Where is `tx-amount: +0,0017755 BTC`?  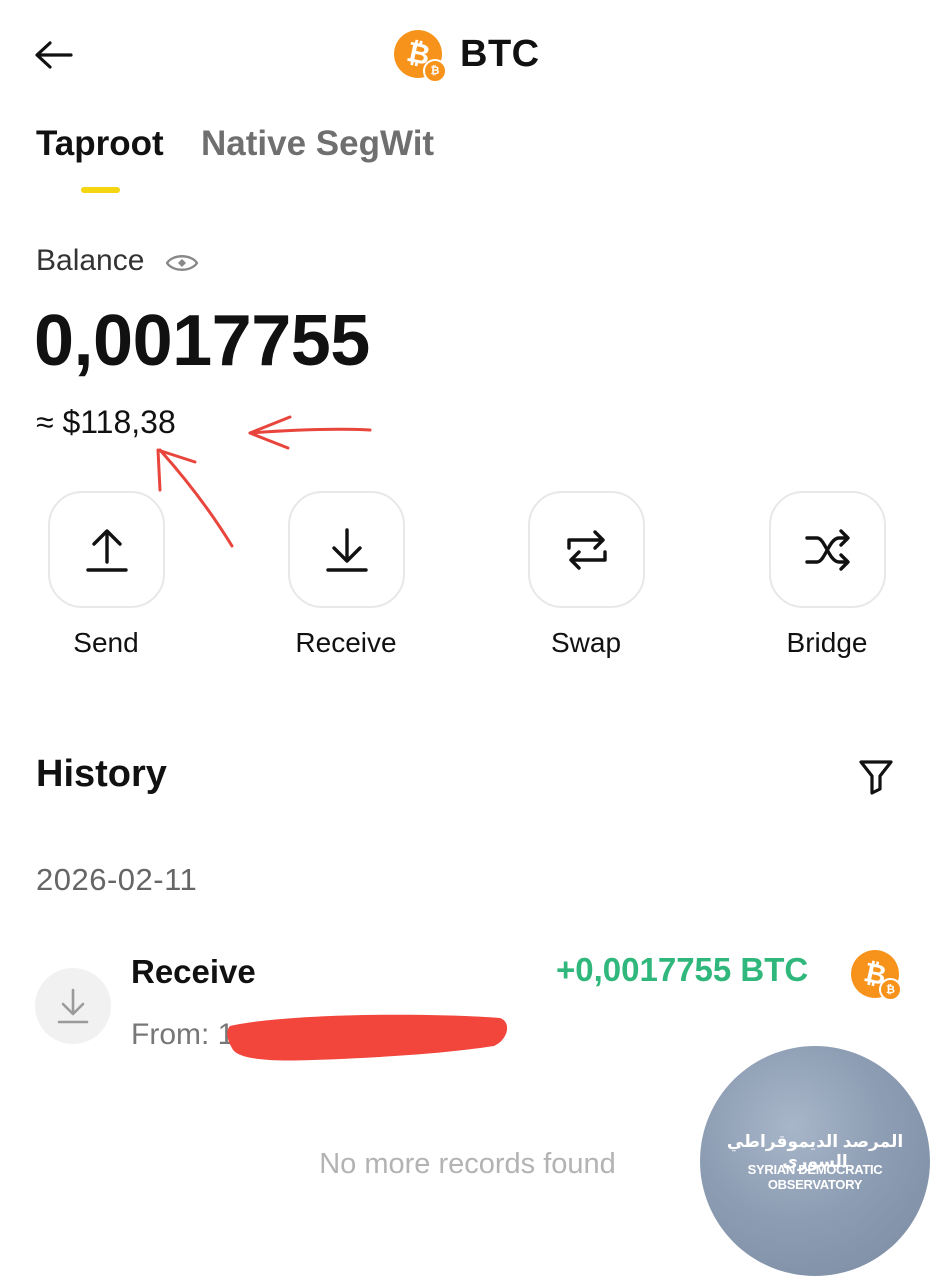 tx-amount: +0,0017755 BTC is located at coordinates (682, 969).